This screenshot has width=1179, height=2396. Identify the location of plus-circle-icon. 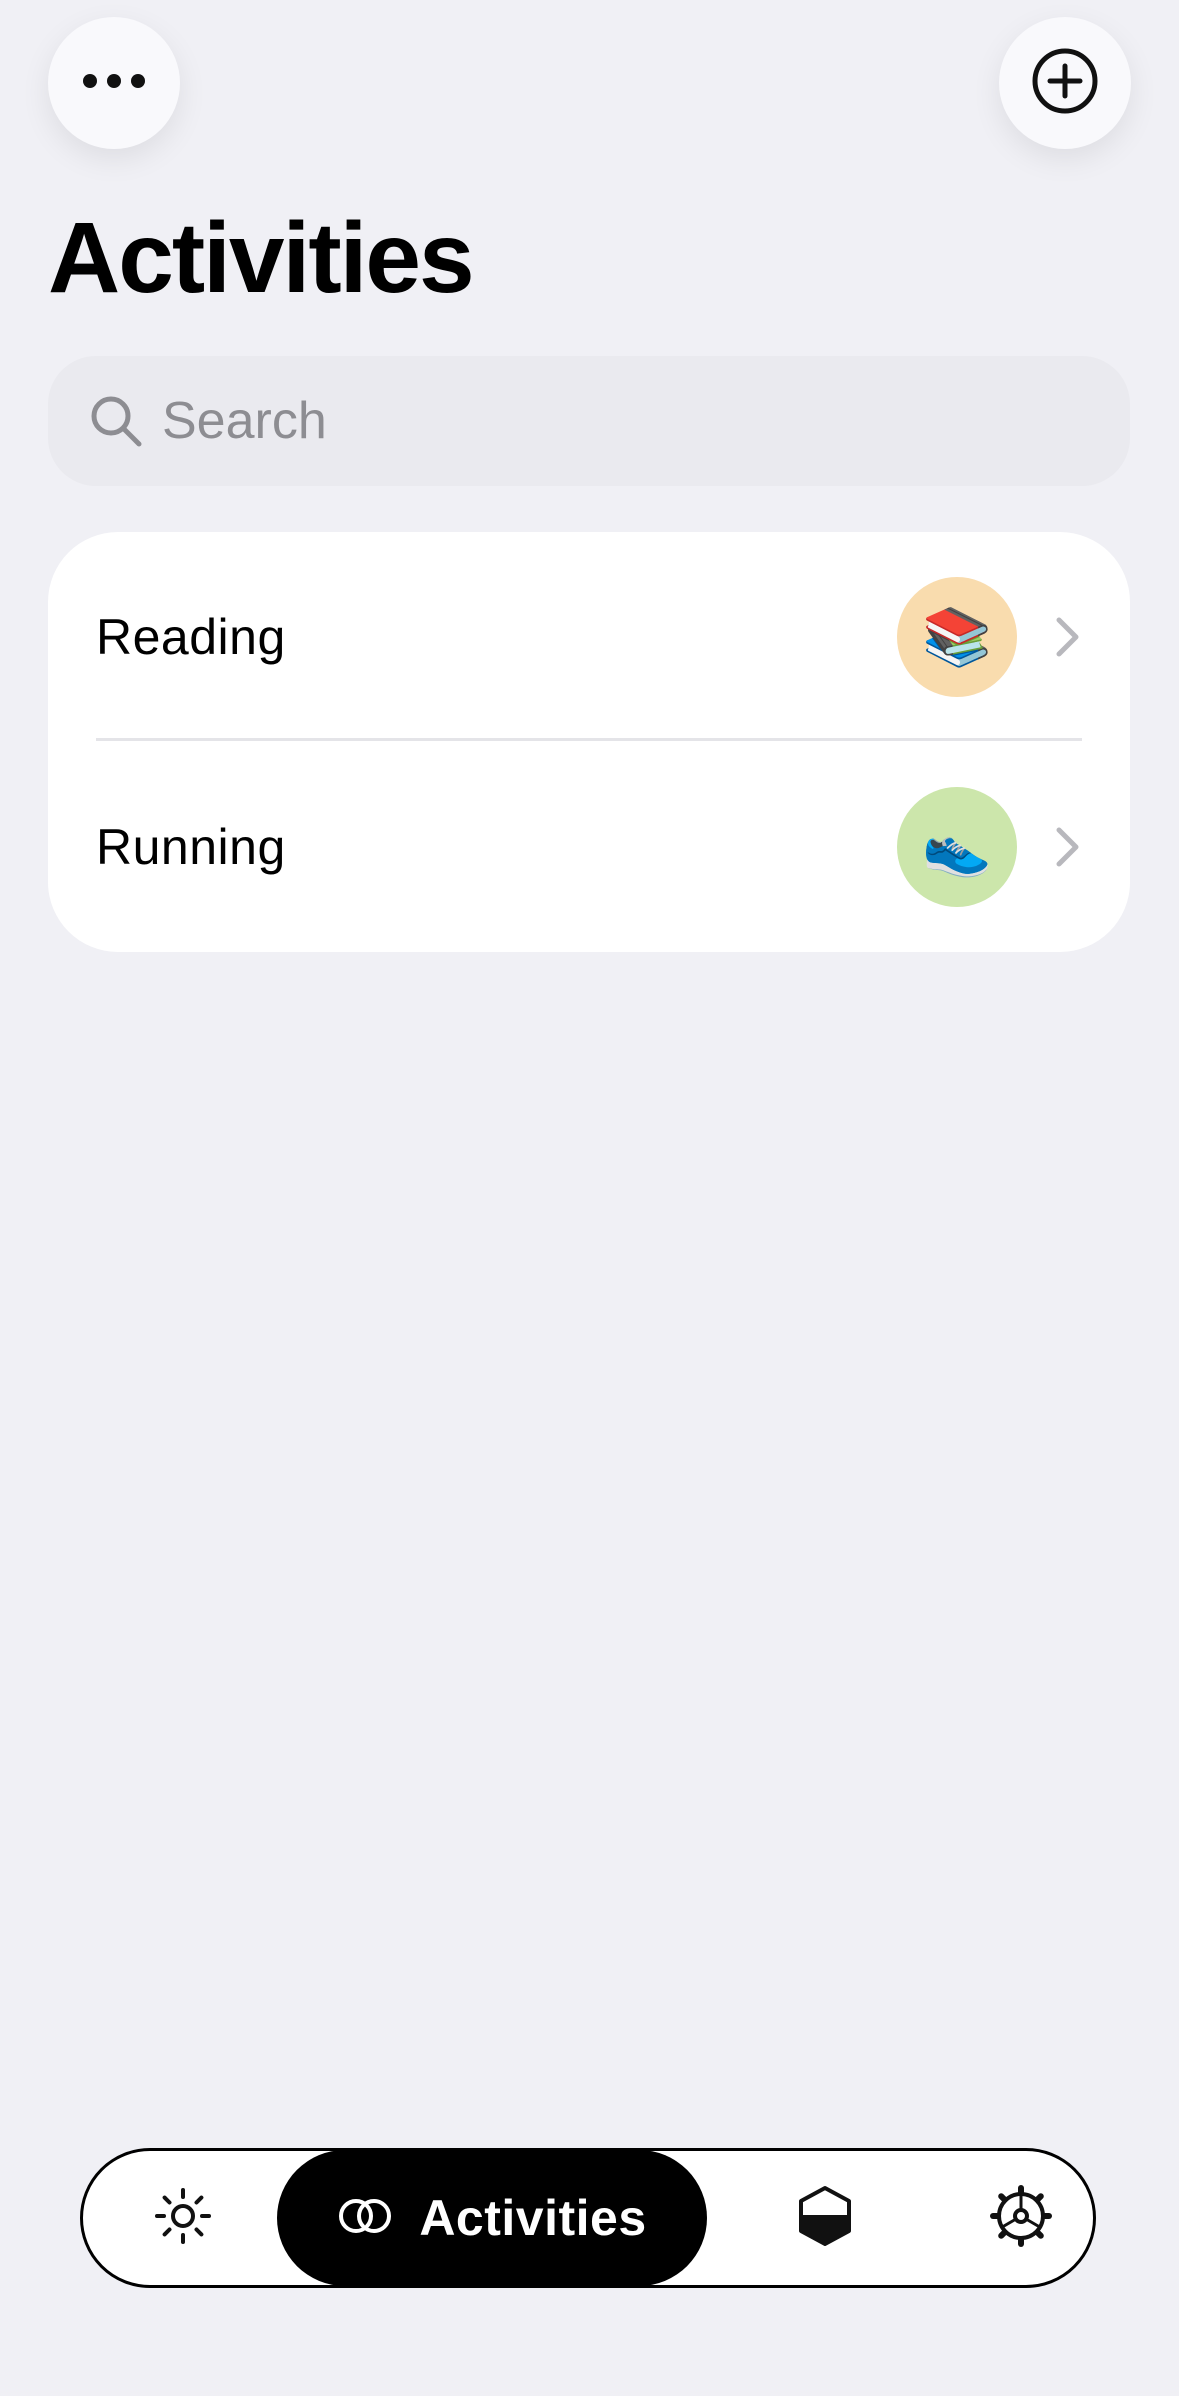
(1065, 83).